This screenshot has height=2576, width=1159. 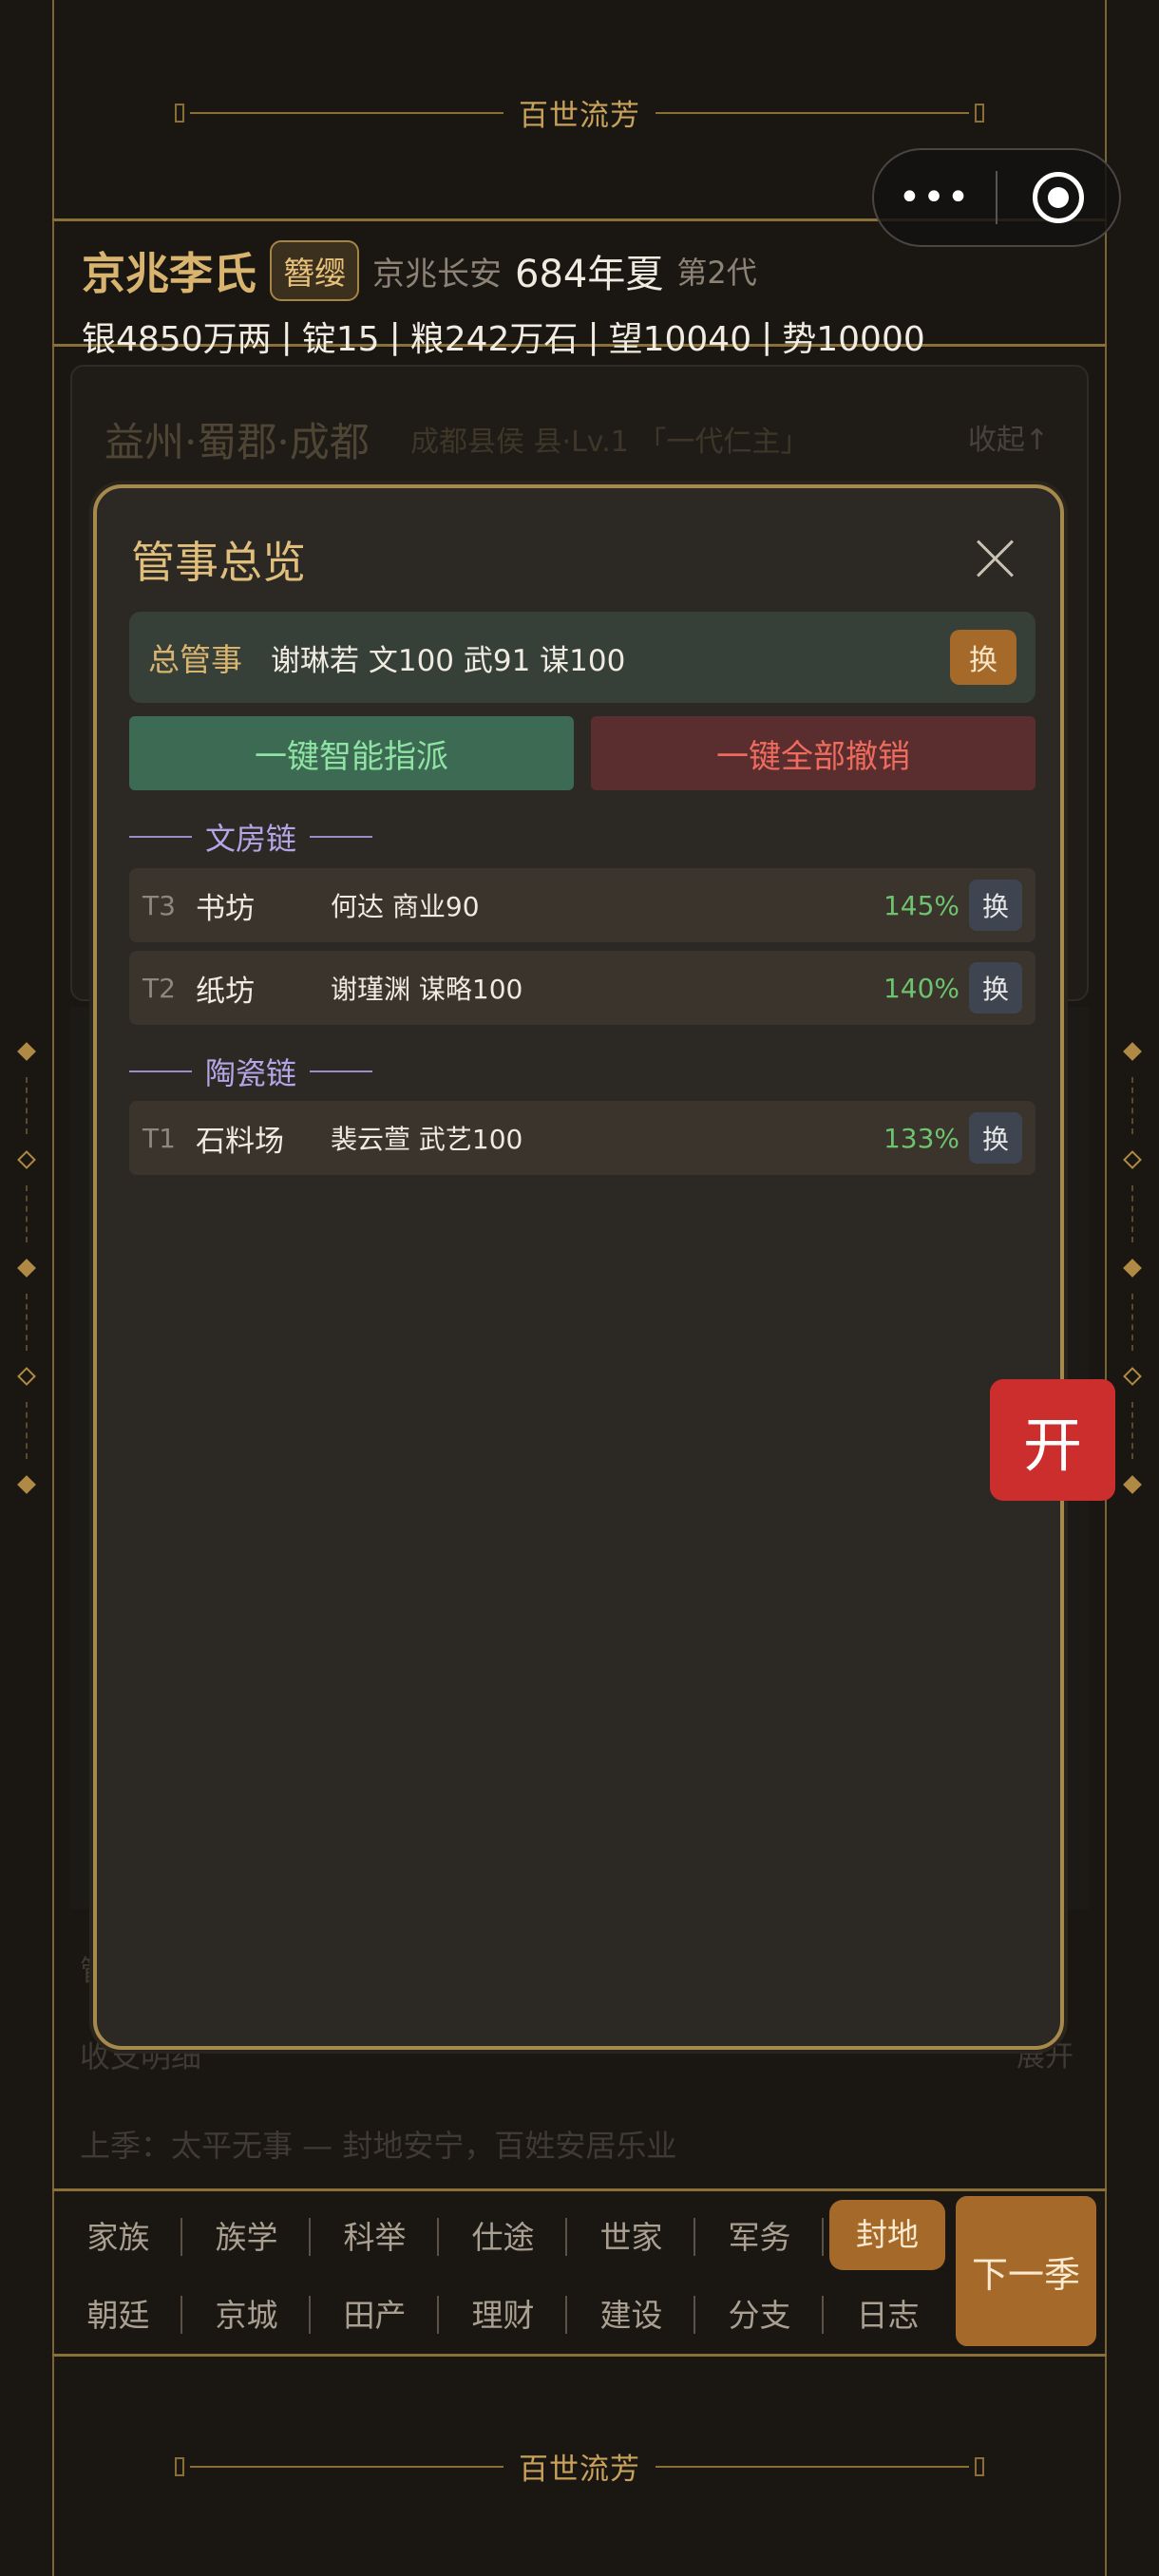 I want to click on stat-grain: 粮242万石, so click(x=494, y=339).